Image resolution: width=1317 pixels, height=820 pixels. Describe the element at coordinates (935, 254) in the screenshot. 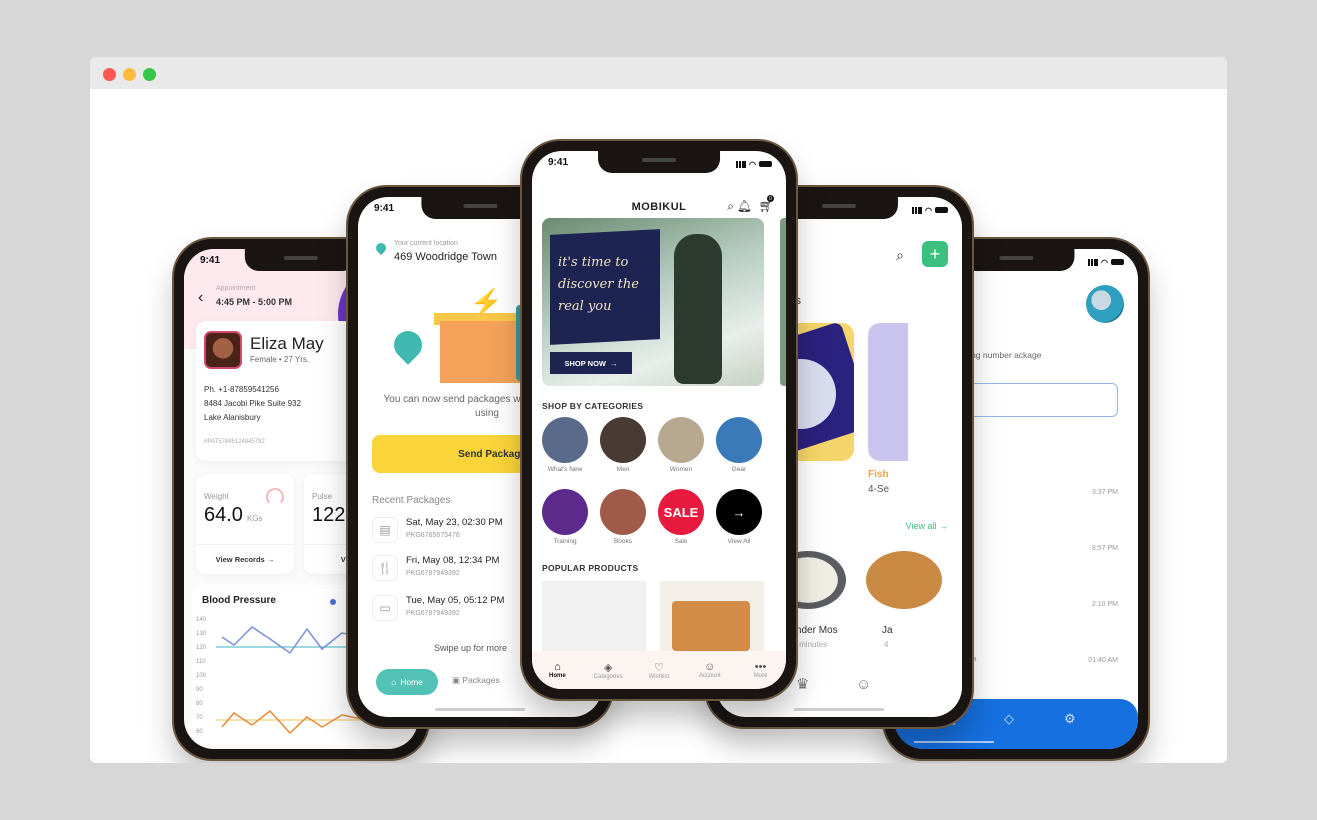

I see `add-recipe-button: +` at that location.